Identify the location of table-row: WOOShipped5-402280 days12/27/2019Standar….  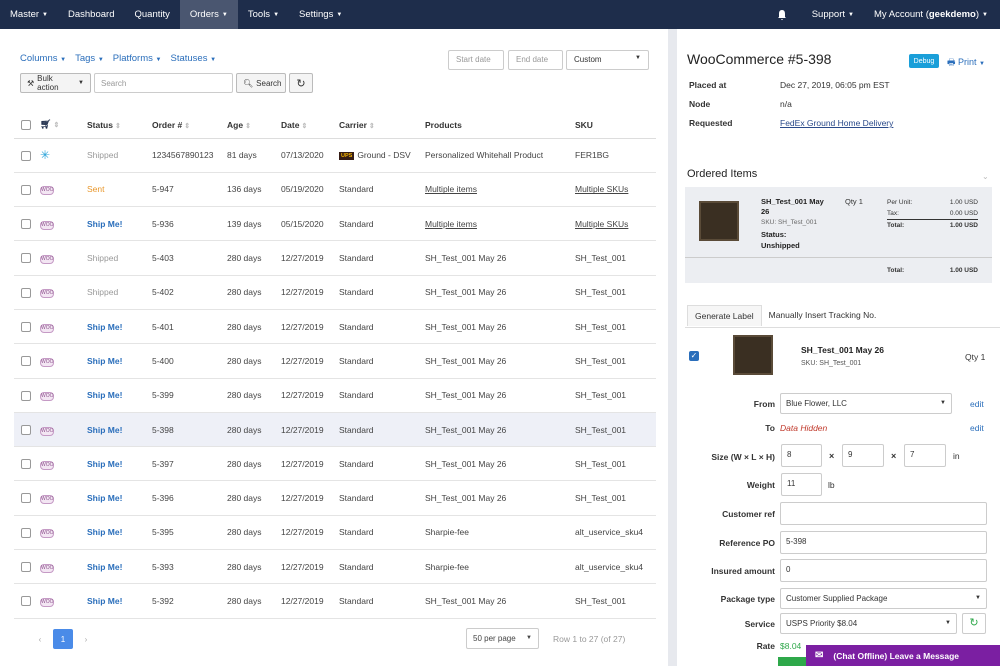
(335, 292).